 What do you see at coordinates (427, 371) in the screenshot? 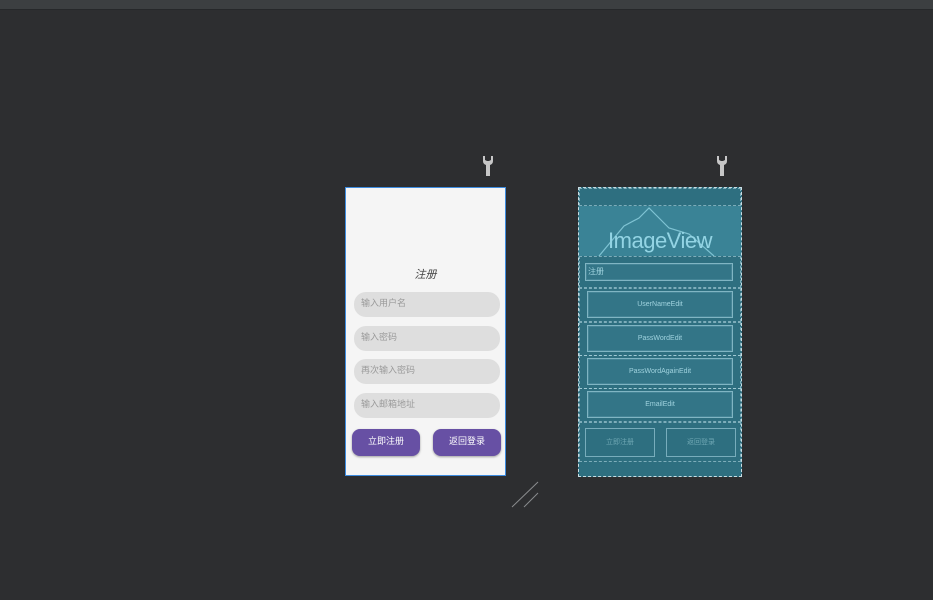
I see `password-again-input` at bounding box center [427, 371].